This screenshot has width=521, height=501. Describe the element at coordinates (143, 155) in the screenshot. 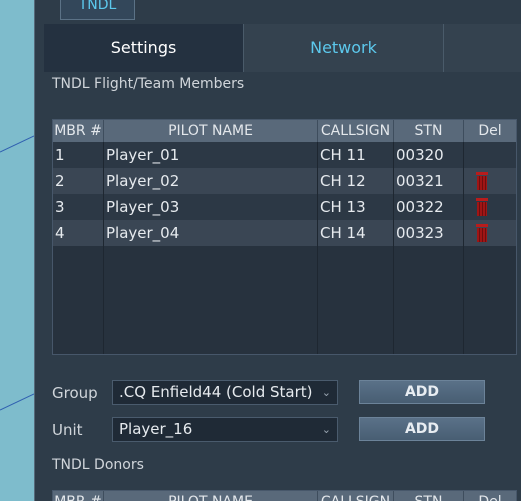

I see `cell-pilot-name: Player_01` at that location.